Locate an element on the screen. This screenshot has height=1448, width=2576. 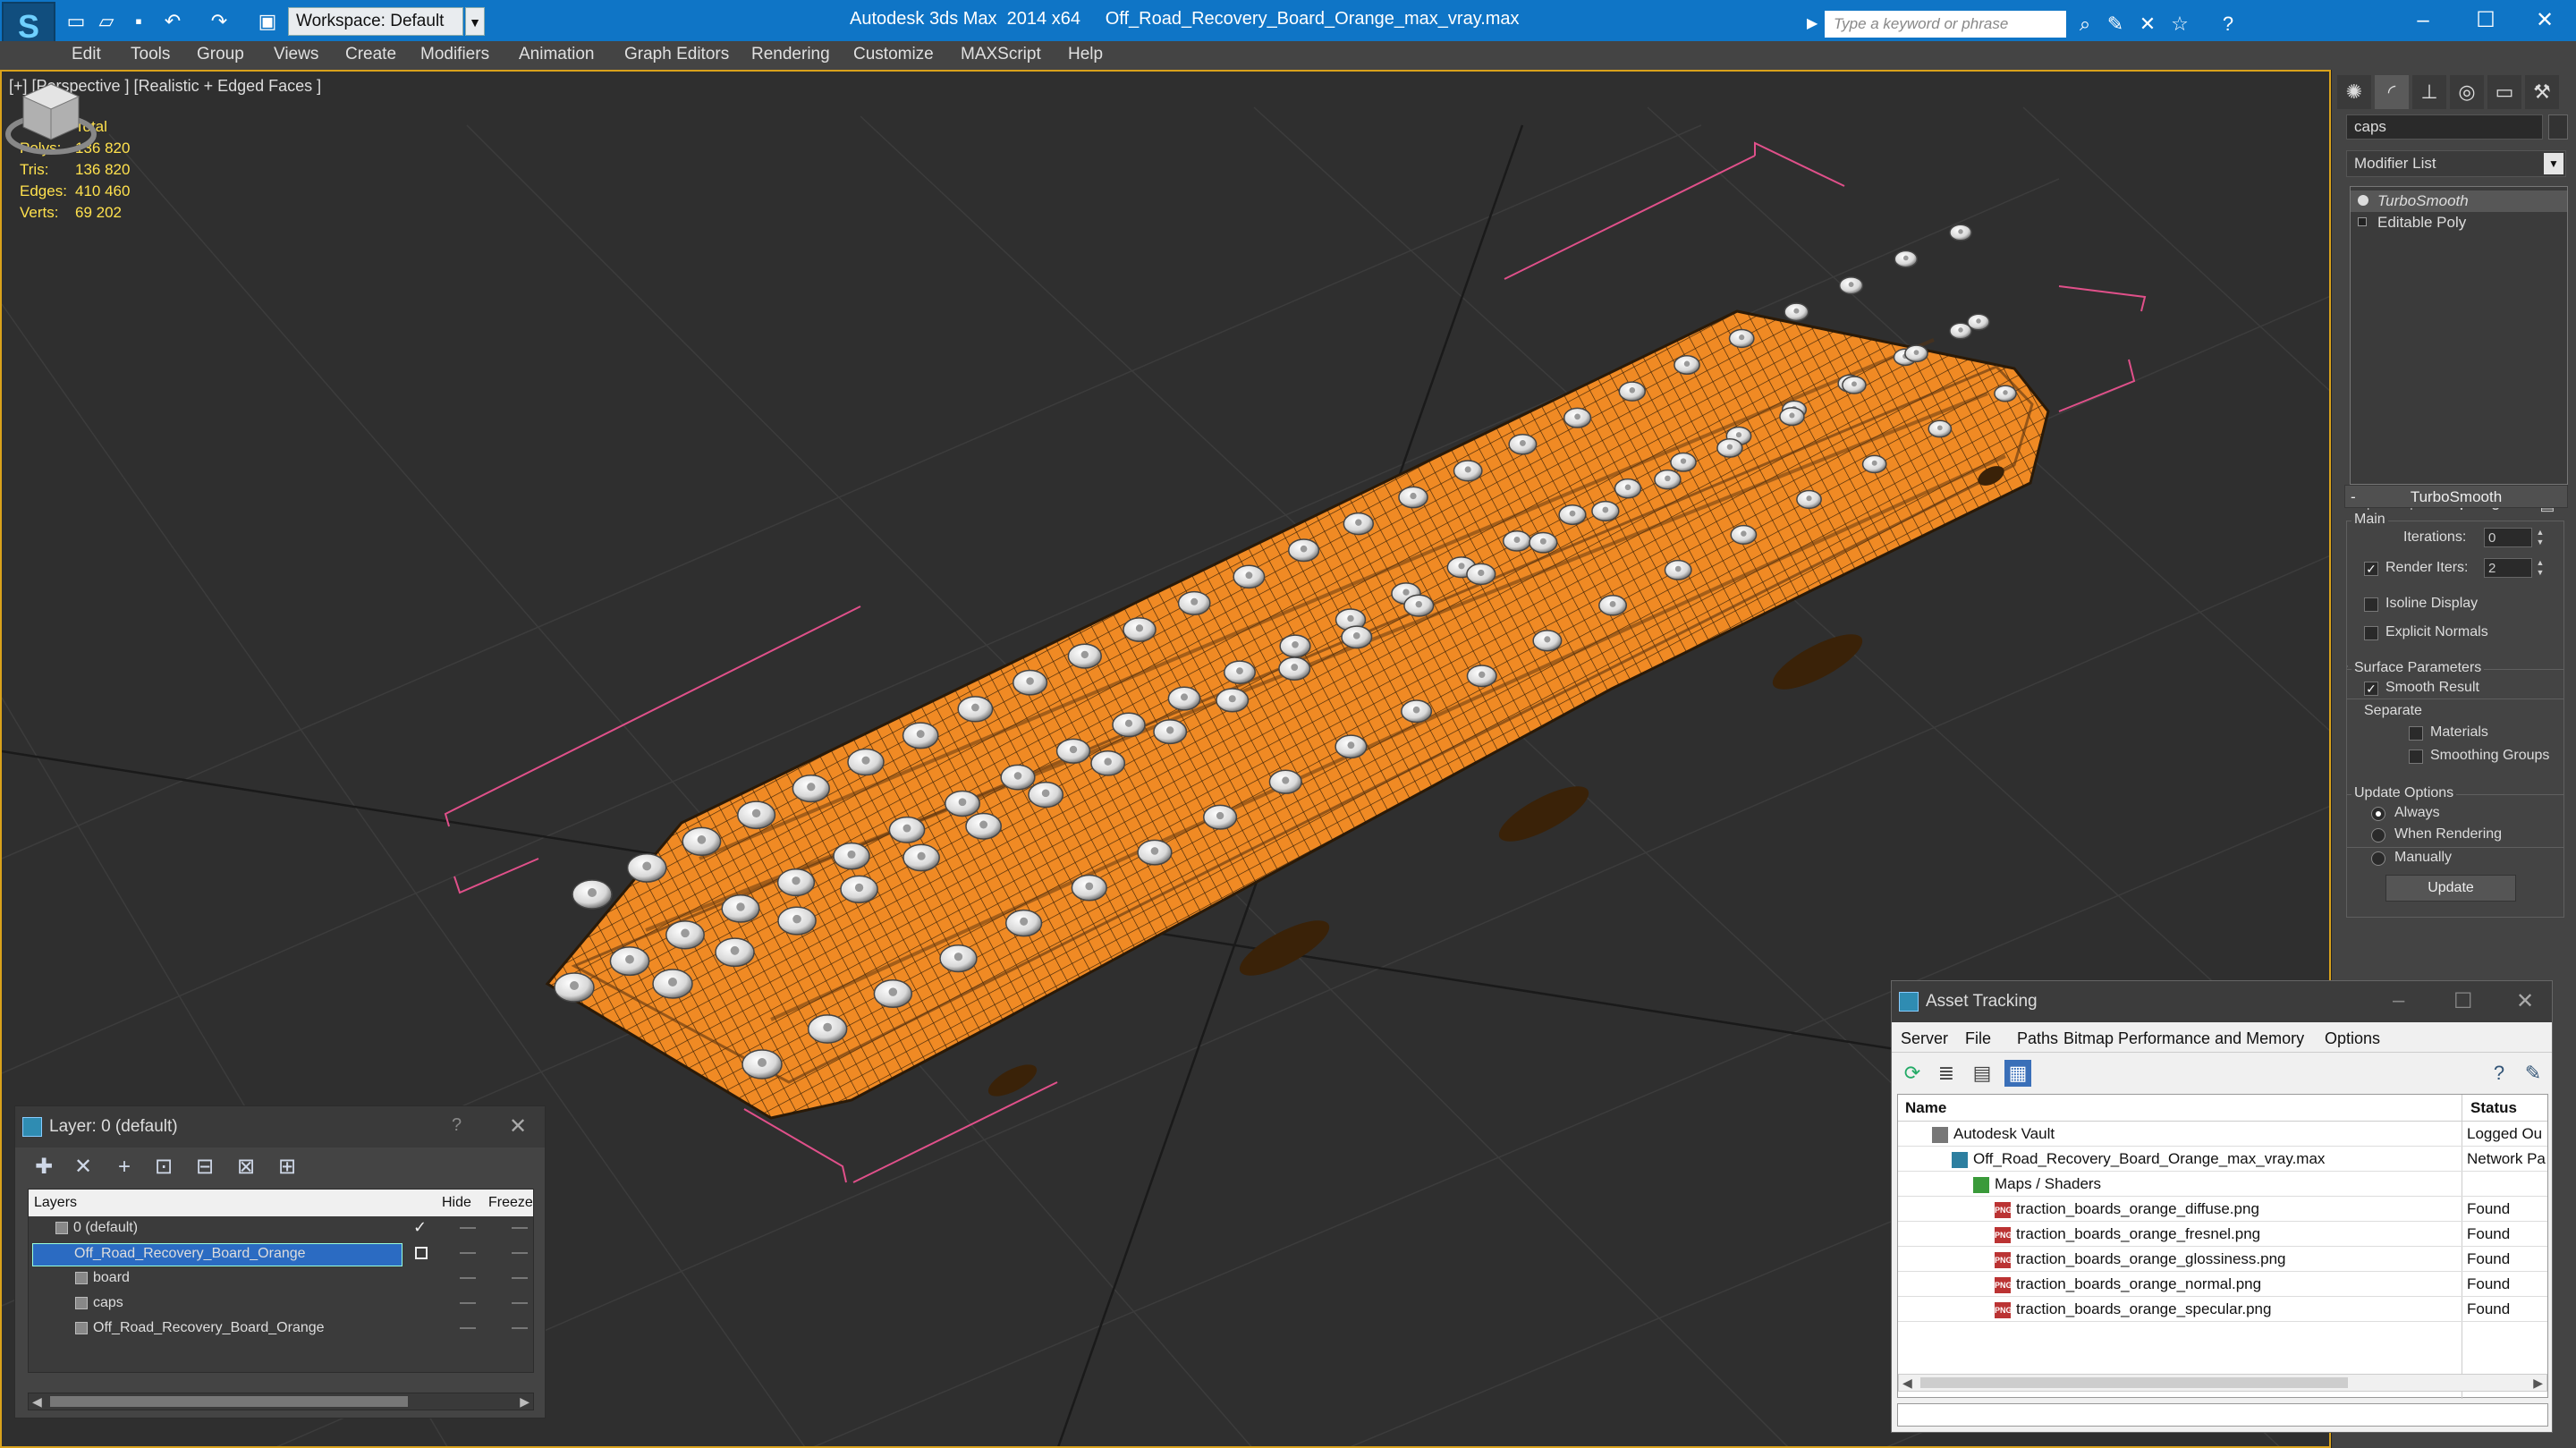
materials-checkbox is located at coordinates (2416, 733).